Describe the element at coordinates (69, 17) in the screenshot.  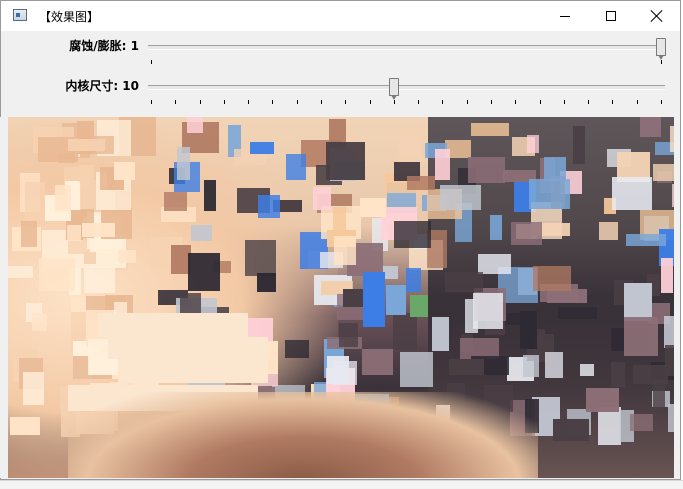
I see `window-title: 【效果图】` at that location.